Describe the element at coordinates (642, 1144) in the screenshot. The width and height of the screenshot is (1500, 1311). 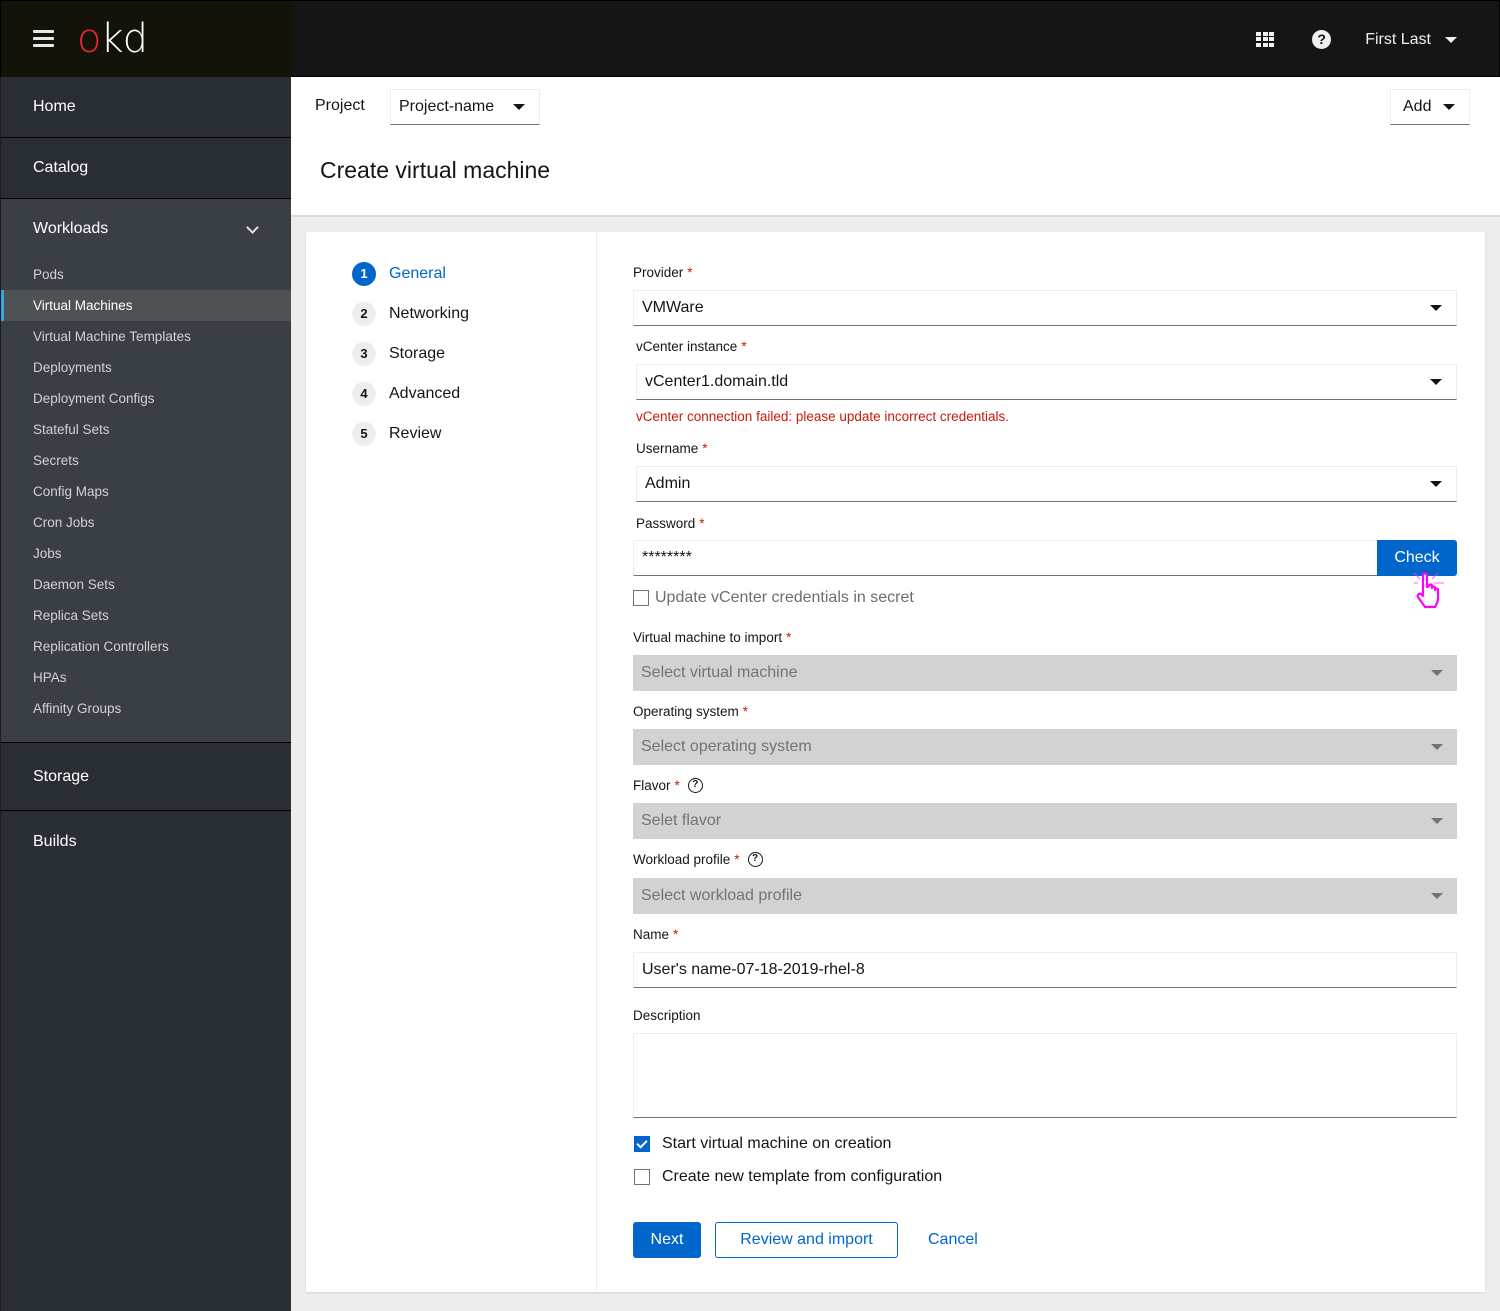
I see `start-on-creation-checkbox` at that location.